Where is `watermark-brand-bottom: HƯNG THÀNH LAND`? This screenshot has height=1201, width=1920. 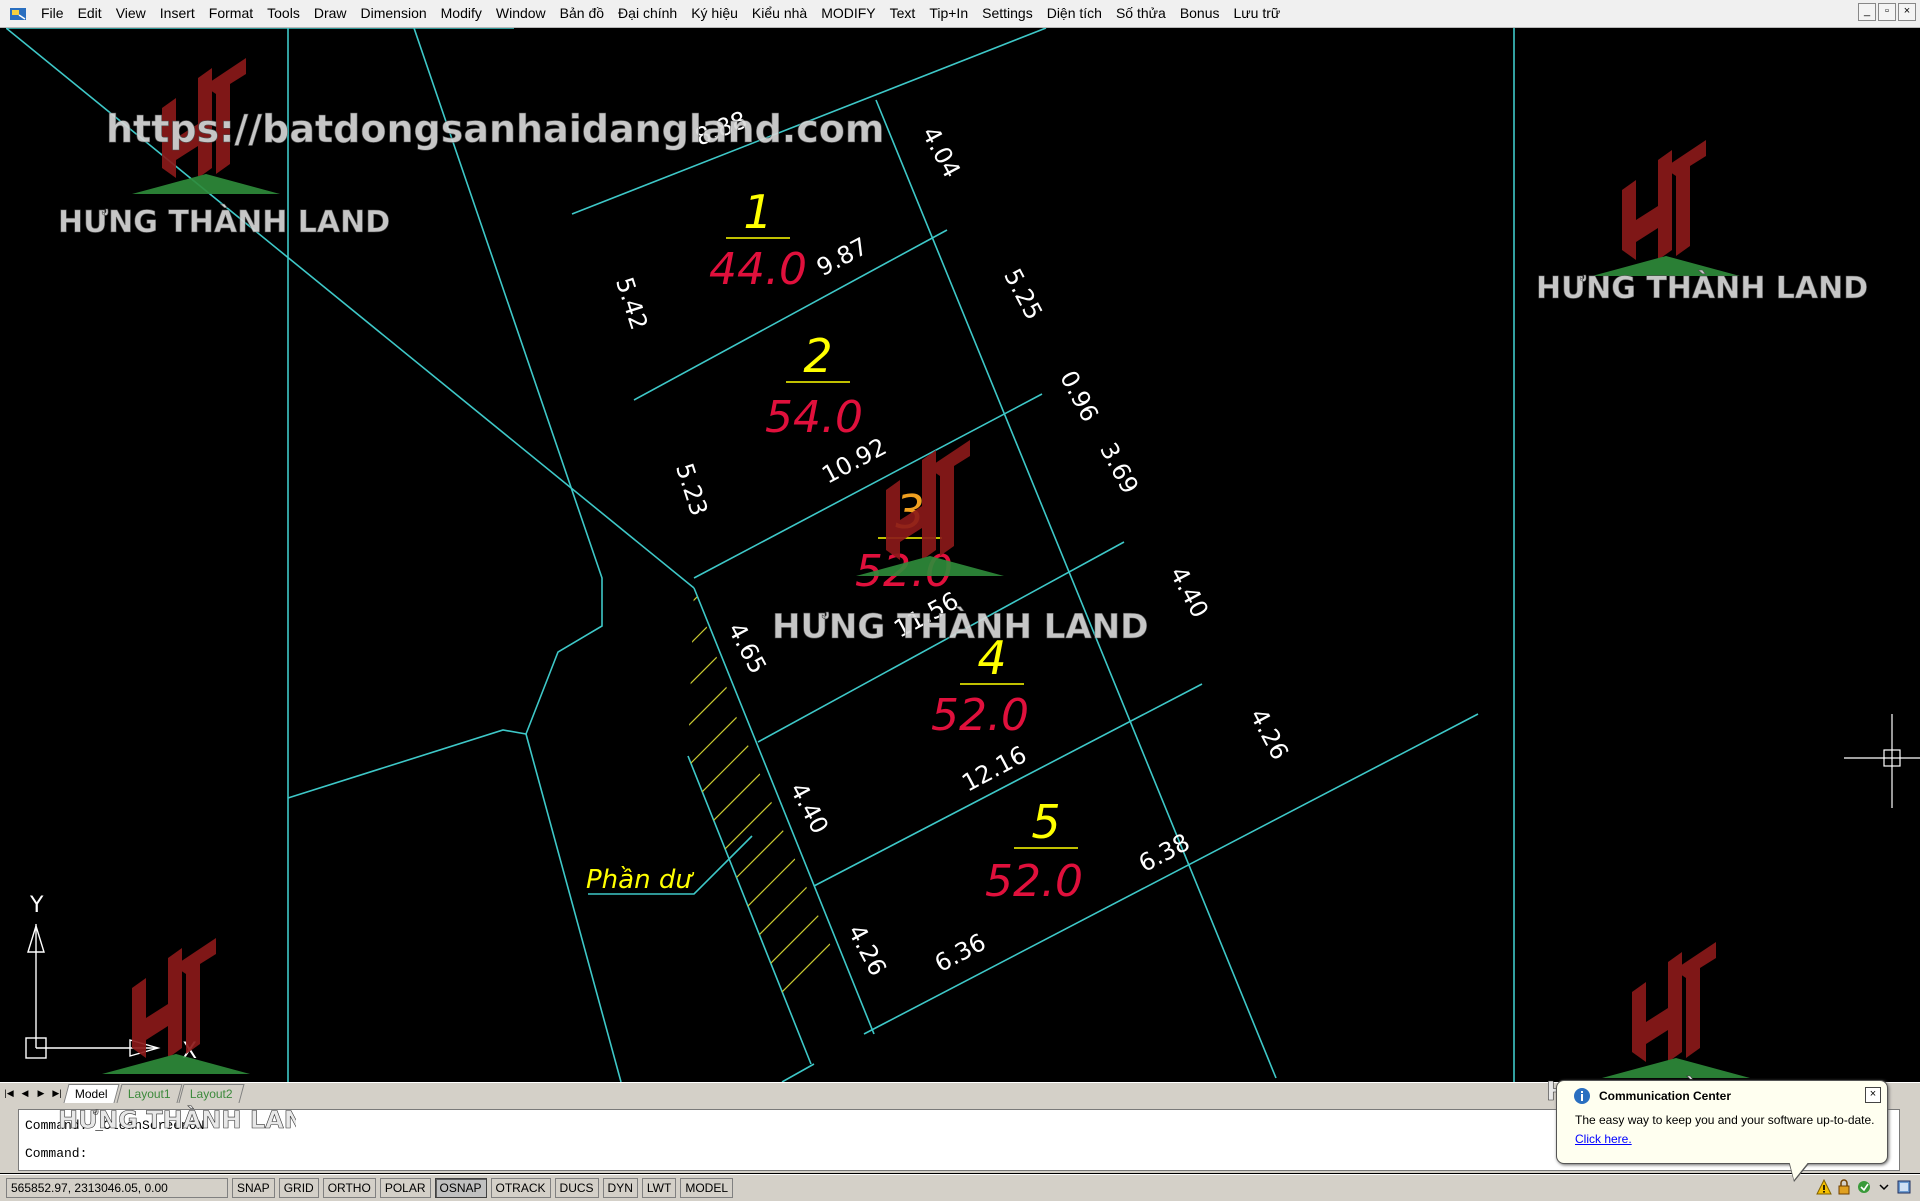
watermark-brand-bottom: HƯNG THÀNH LAND is located at coordinates (177, 1119).